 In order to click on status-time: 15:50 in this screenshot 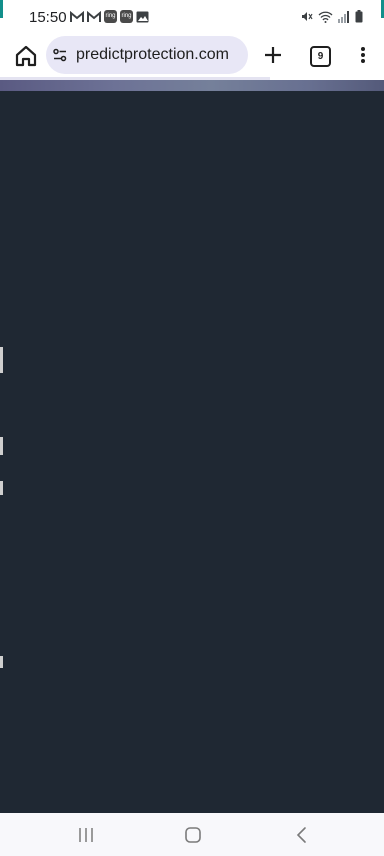, I will do `click(48, 17)`.